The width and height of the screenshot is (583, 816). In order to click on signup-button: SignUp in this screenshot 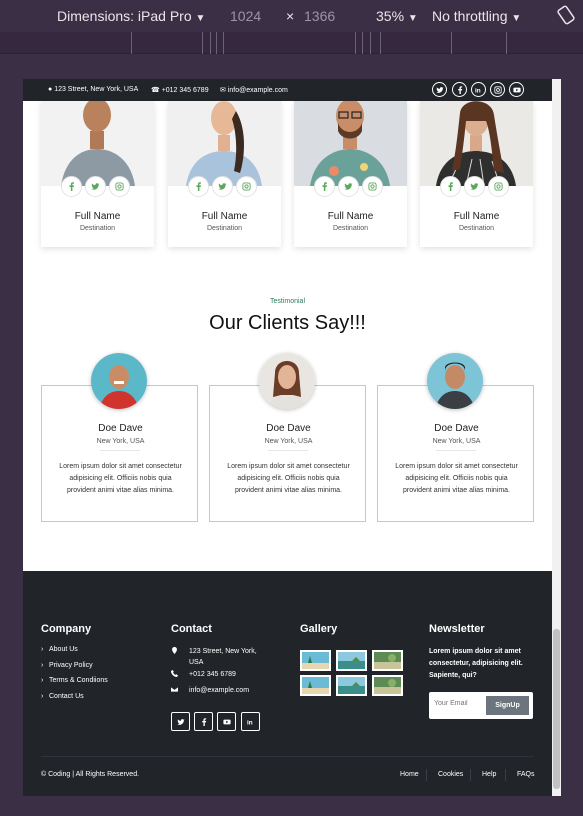, I will do `click(507, 705)`.